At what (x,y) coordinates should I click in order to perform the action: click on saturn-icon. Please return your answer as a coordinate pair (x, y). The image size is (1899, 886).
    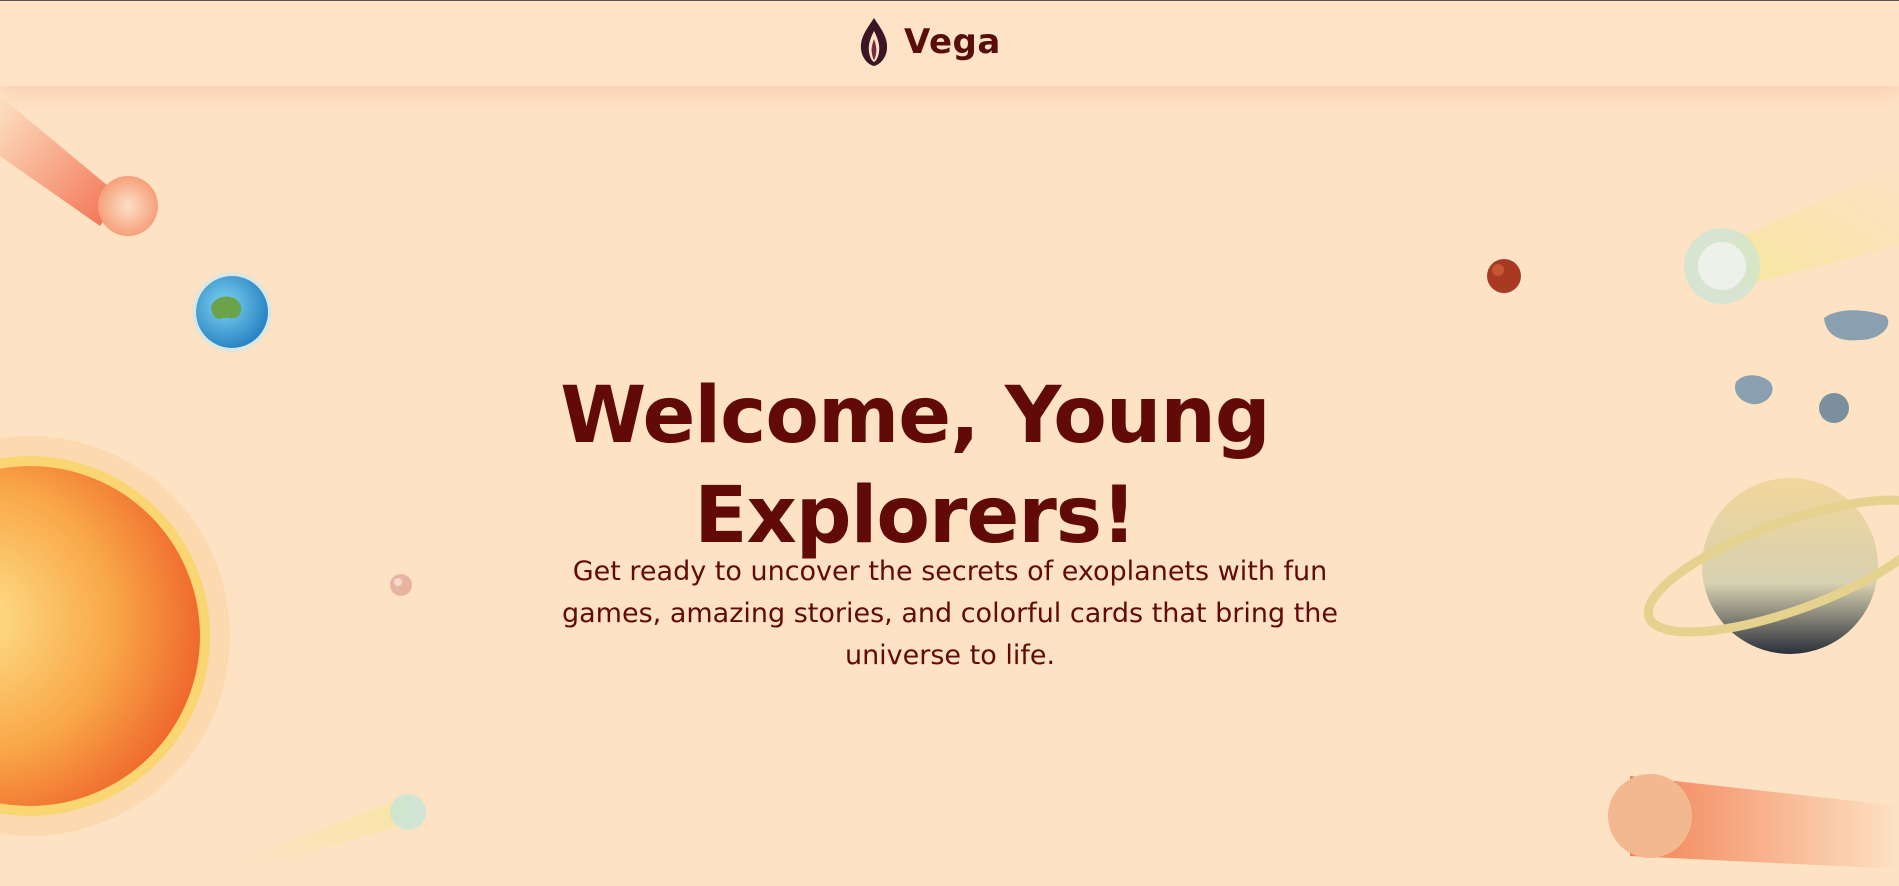
    Looking at the image, I should click on (1771, 566).